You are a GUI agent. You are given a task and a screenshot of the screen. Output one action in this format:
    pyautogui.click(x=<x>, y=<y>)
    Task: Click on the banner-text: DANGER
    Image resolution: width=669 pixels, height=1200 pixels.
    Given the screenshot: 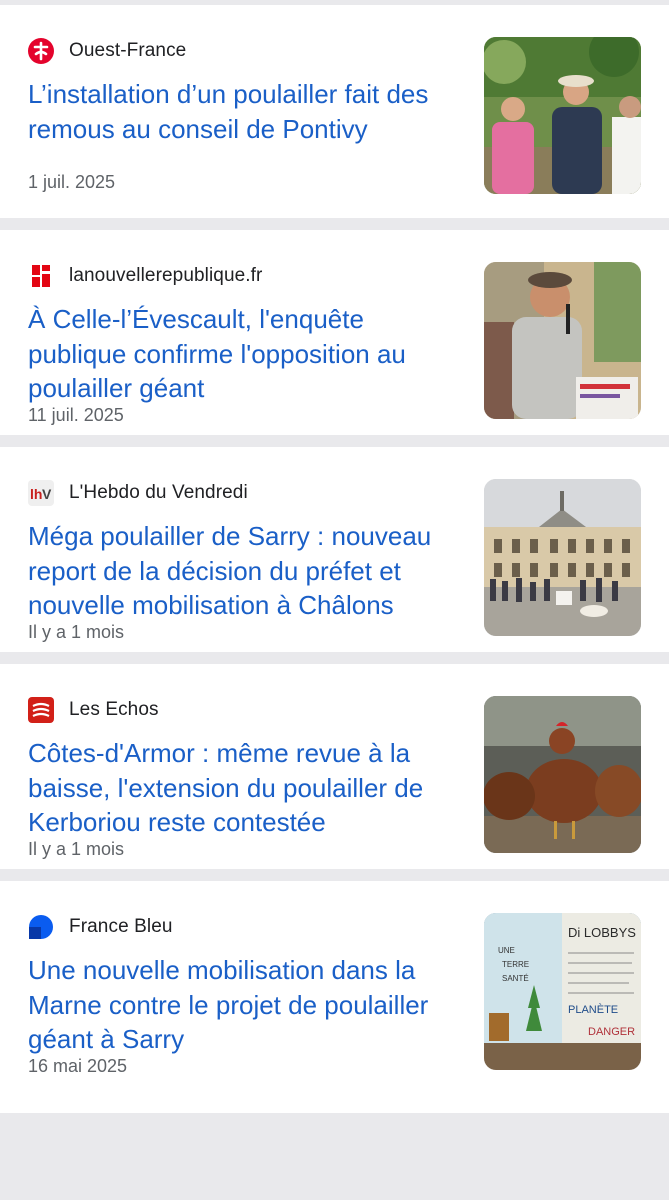 What is the action you would take?
    pyautogui.click(x=611, y=1032)
    